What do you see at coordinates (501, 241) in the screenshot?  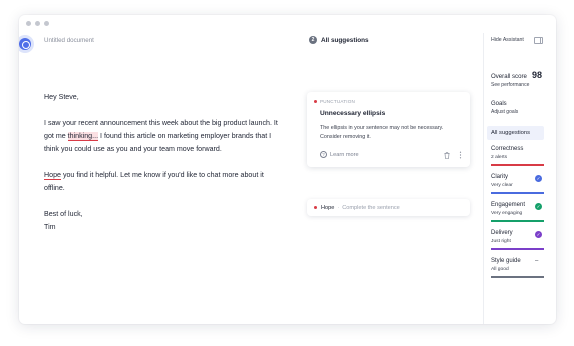 I see `category-status: Just right` at bounding box center [501, 241].